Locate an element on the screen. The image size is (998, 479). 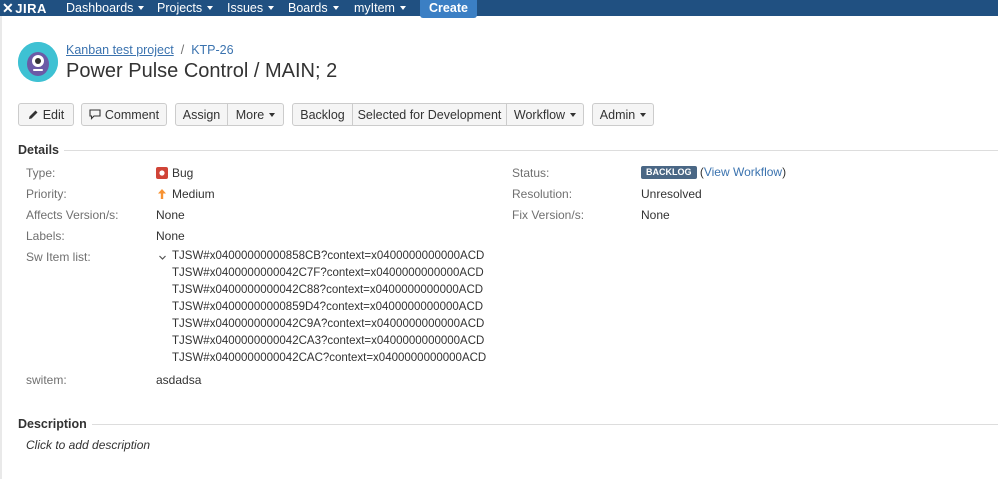
project-avatar is located at coordinates (38, 62).